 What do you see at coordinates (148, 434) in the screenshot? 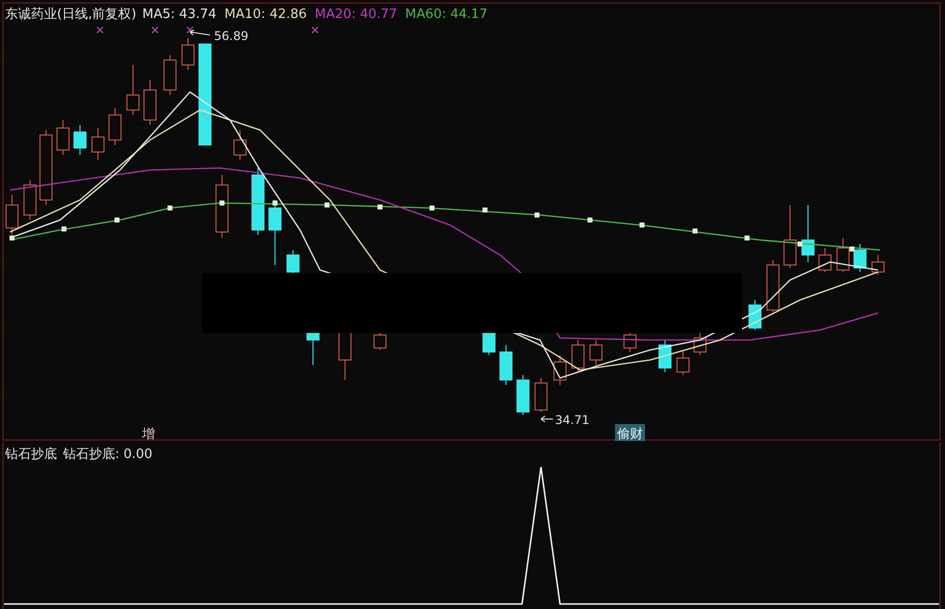
I see `signal-label: 增` at bounding box center [148, 434].